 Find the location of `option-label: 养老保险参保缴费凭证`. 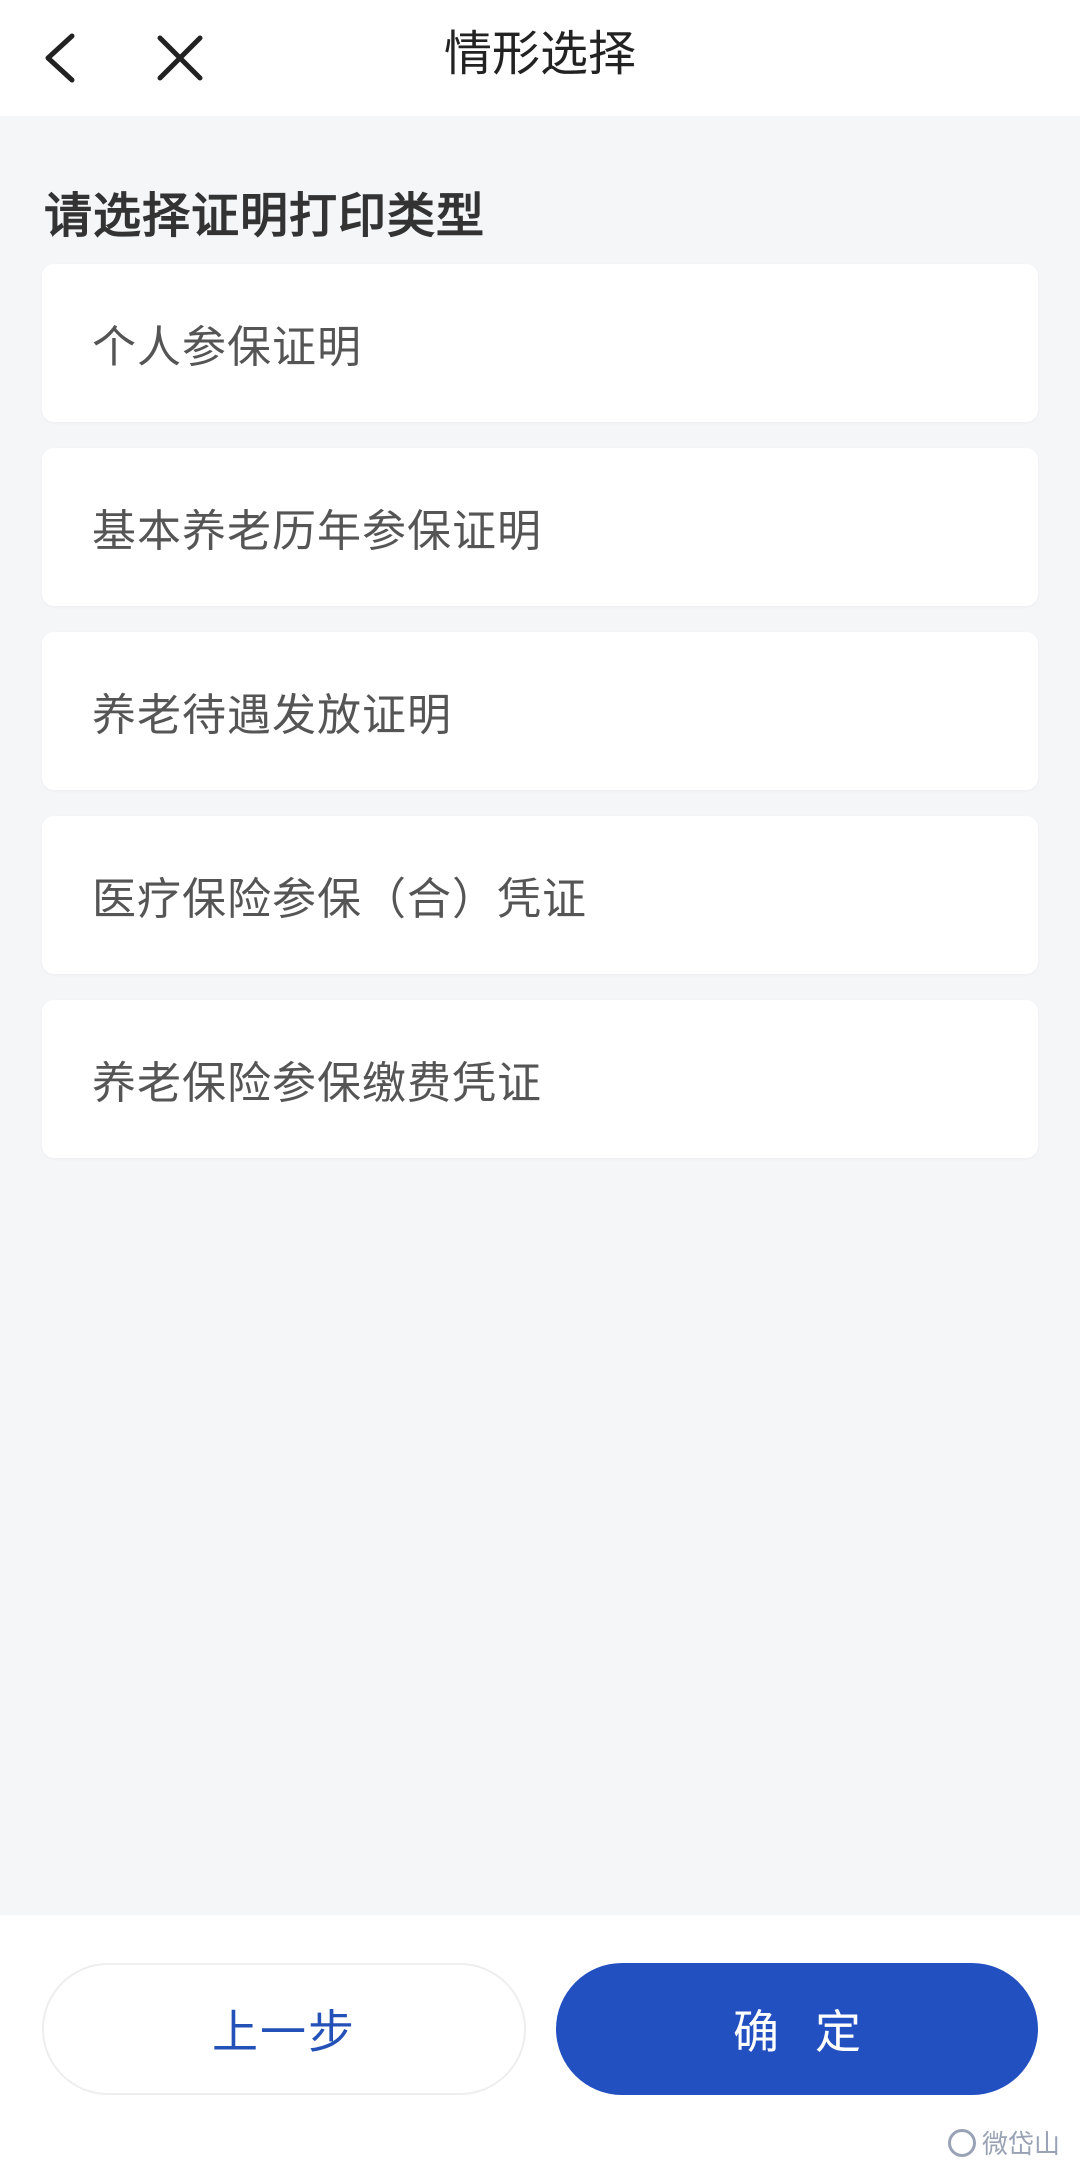

option-label: 养老保险参保缴费凭证 is located at coordinates (317, 1083).